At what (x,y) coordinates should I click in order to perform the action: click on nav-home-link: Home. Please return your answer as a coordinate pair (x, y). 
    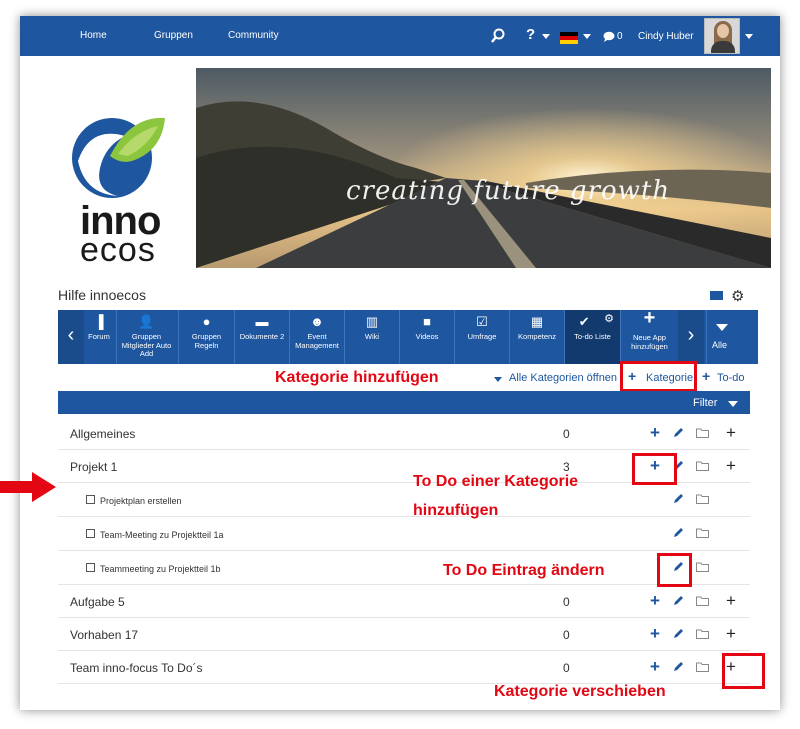
    Looking at the image, I should click on (93, 35).